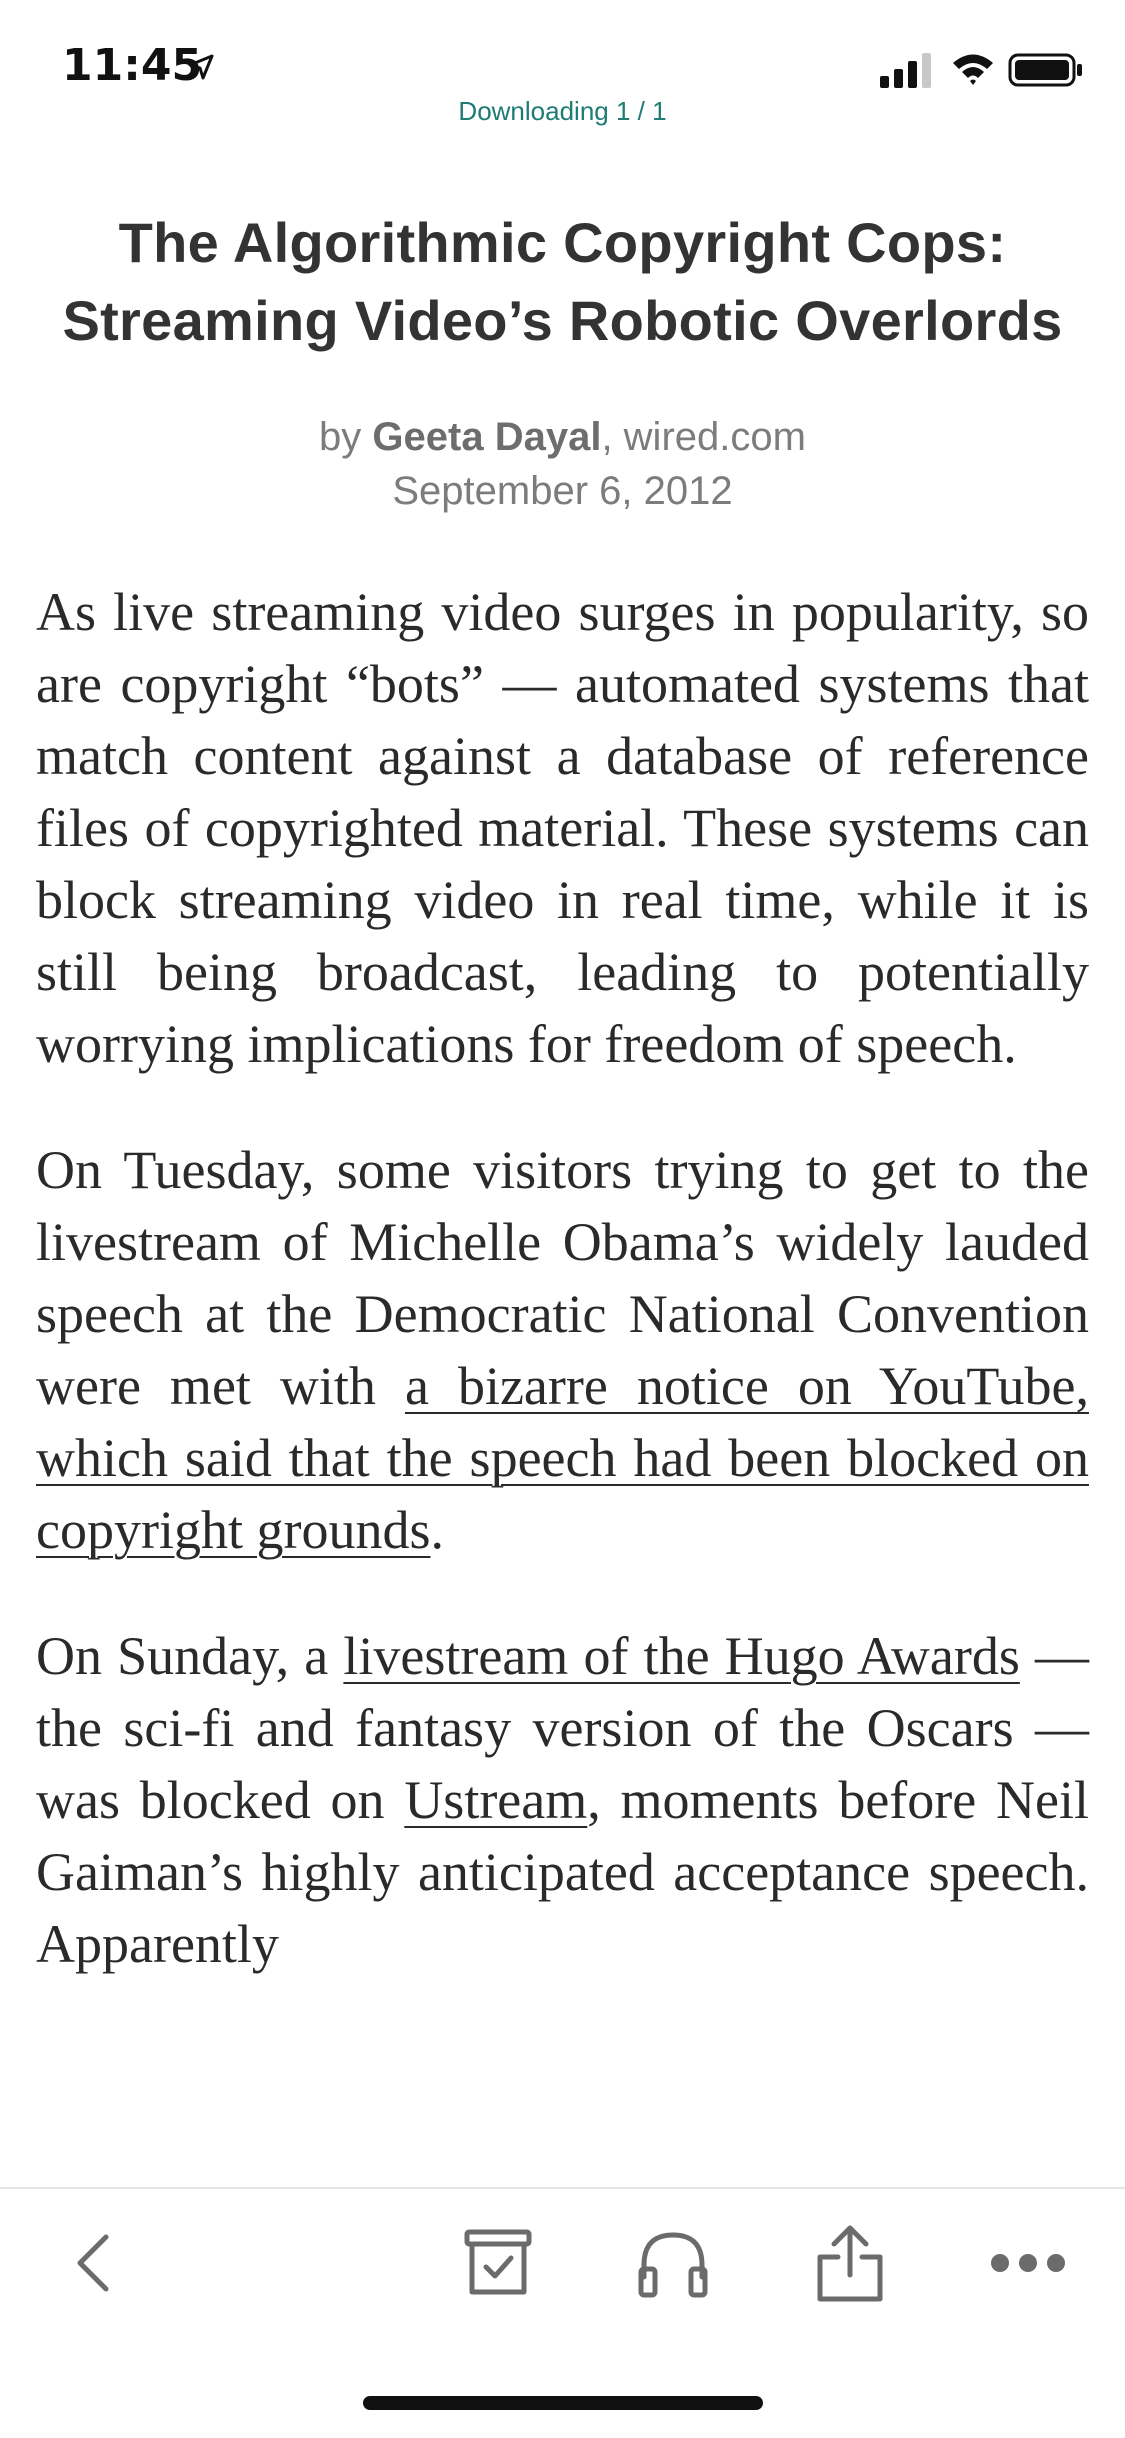  Describe the element at coordinates (93, 2263) in the screenshot. I see `chevron-left-icon` at that location.